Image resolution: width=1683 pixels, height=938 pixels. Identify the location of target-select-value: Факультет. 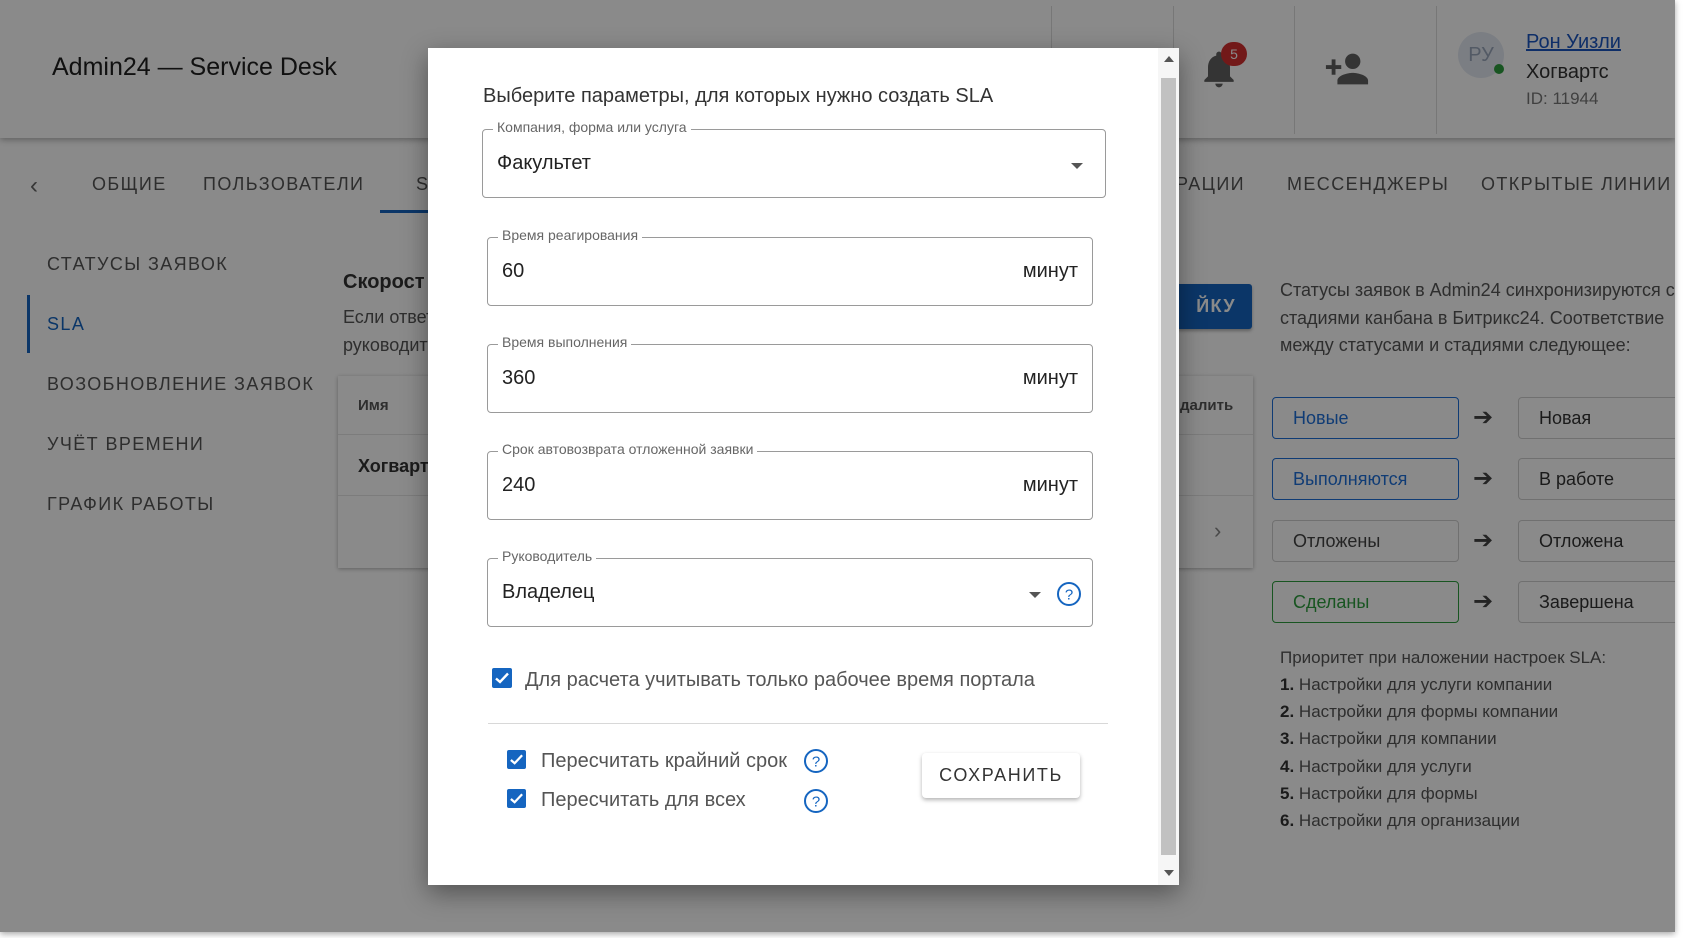
(544, 163).